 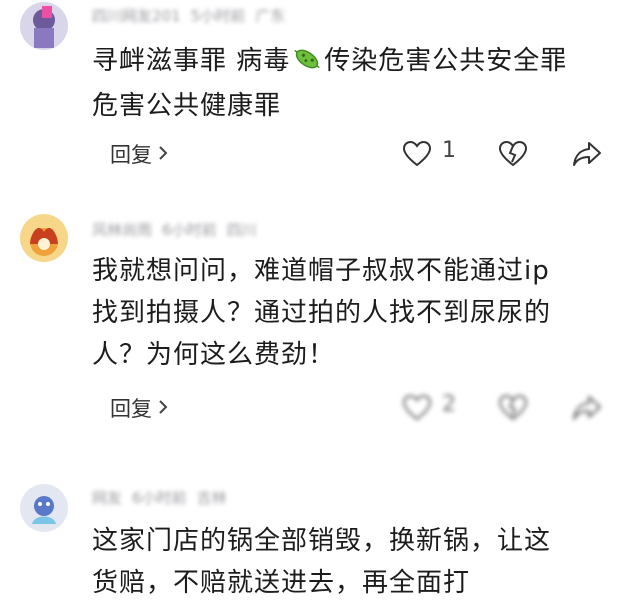 I want to click on comment-location: 广东, so click(x=270, y=15).